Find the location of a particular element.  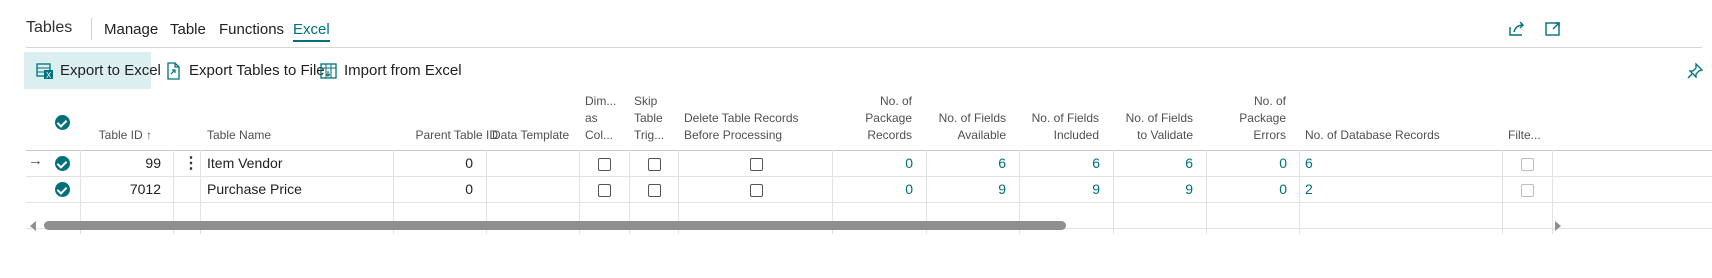

import-from-excel-button: Import from Excel is located at coordinates (391, 70).